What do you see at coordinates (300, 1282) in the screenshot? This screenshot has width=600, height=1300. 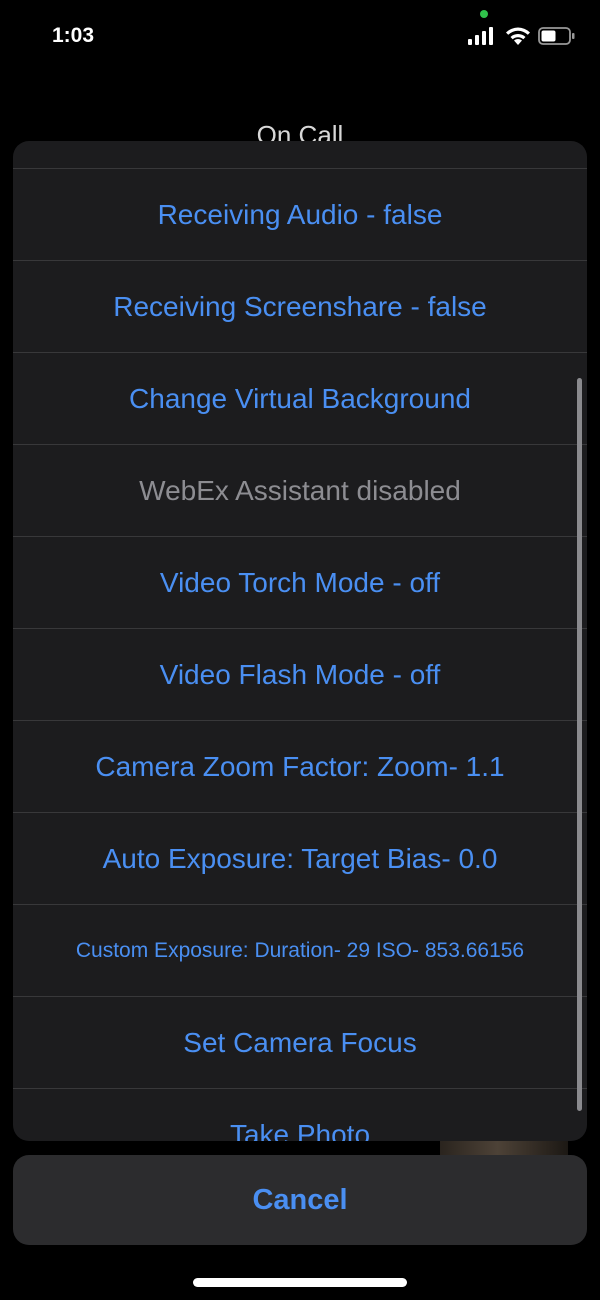 I see `home-indicator` at bounding box center [300, 1282].